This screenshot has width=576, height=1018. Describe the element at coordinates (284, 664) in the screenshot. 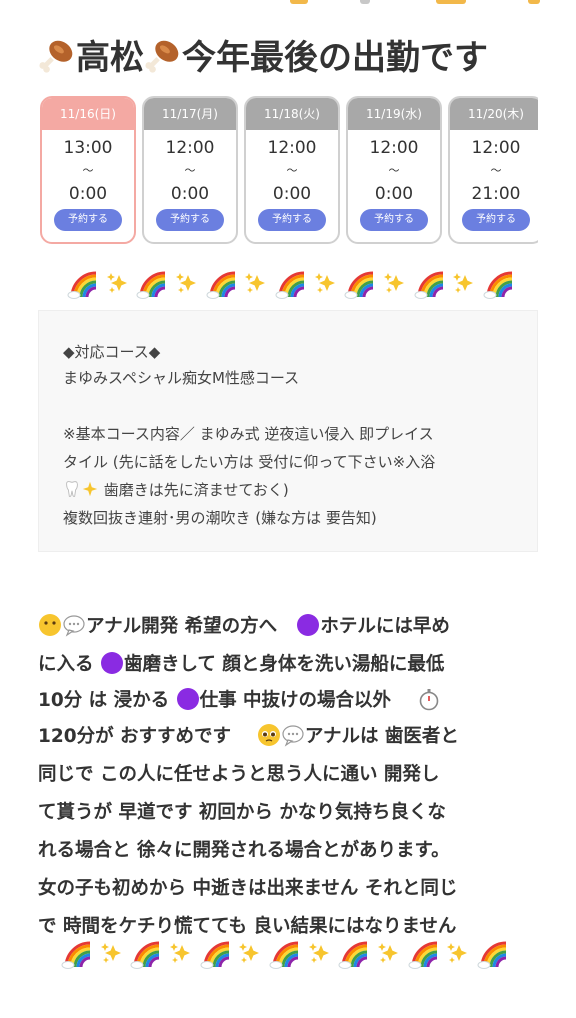

I see `body-text: 歯磨きして 顔と身体を洗い湯船に最低` at that location.